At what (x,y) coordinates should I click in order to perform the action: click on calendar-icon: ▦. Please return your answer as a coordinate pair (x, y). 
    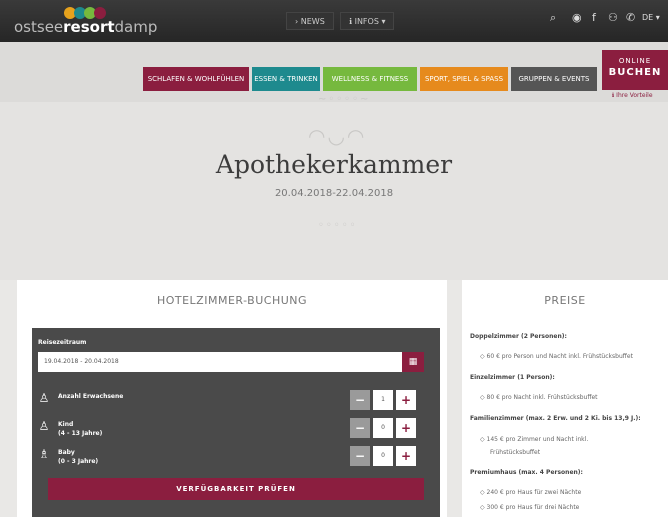
    Looking at the image, I should click on (413, 362).